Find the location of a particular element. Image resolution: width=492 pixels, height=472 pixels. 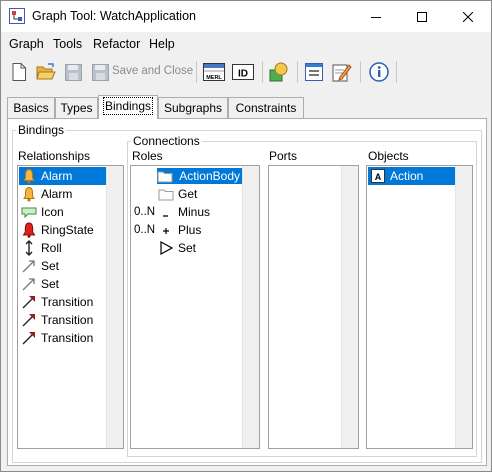

object-item: A Action is located at coordinates (411, 176).